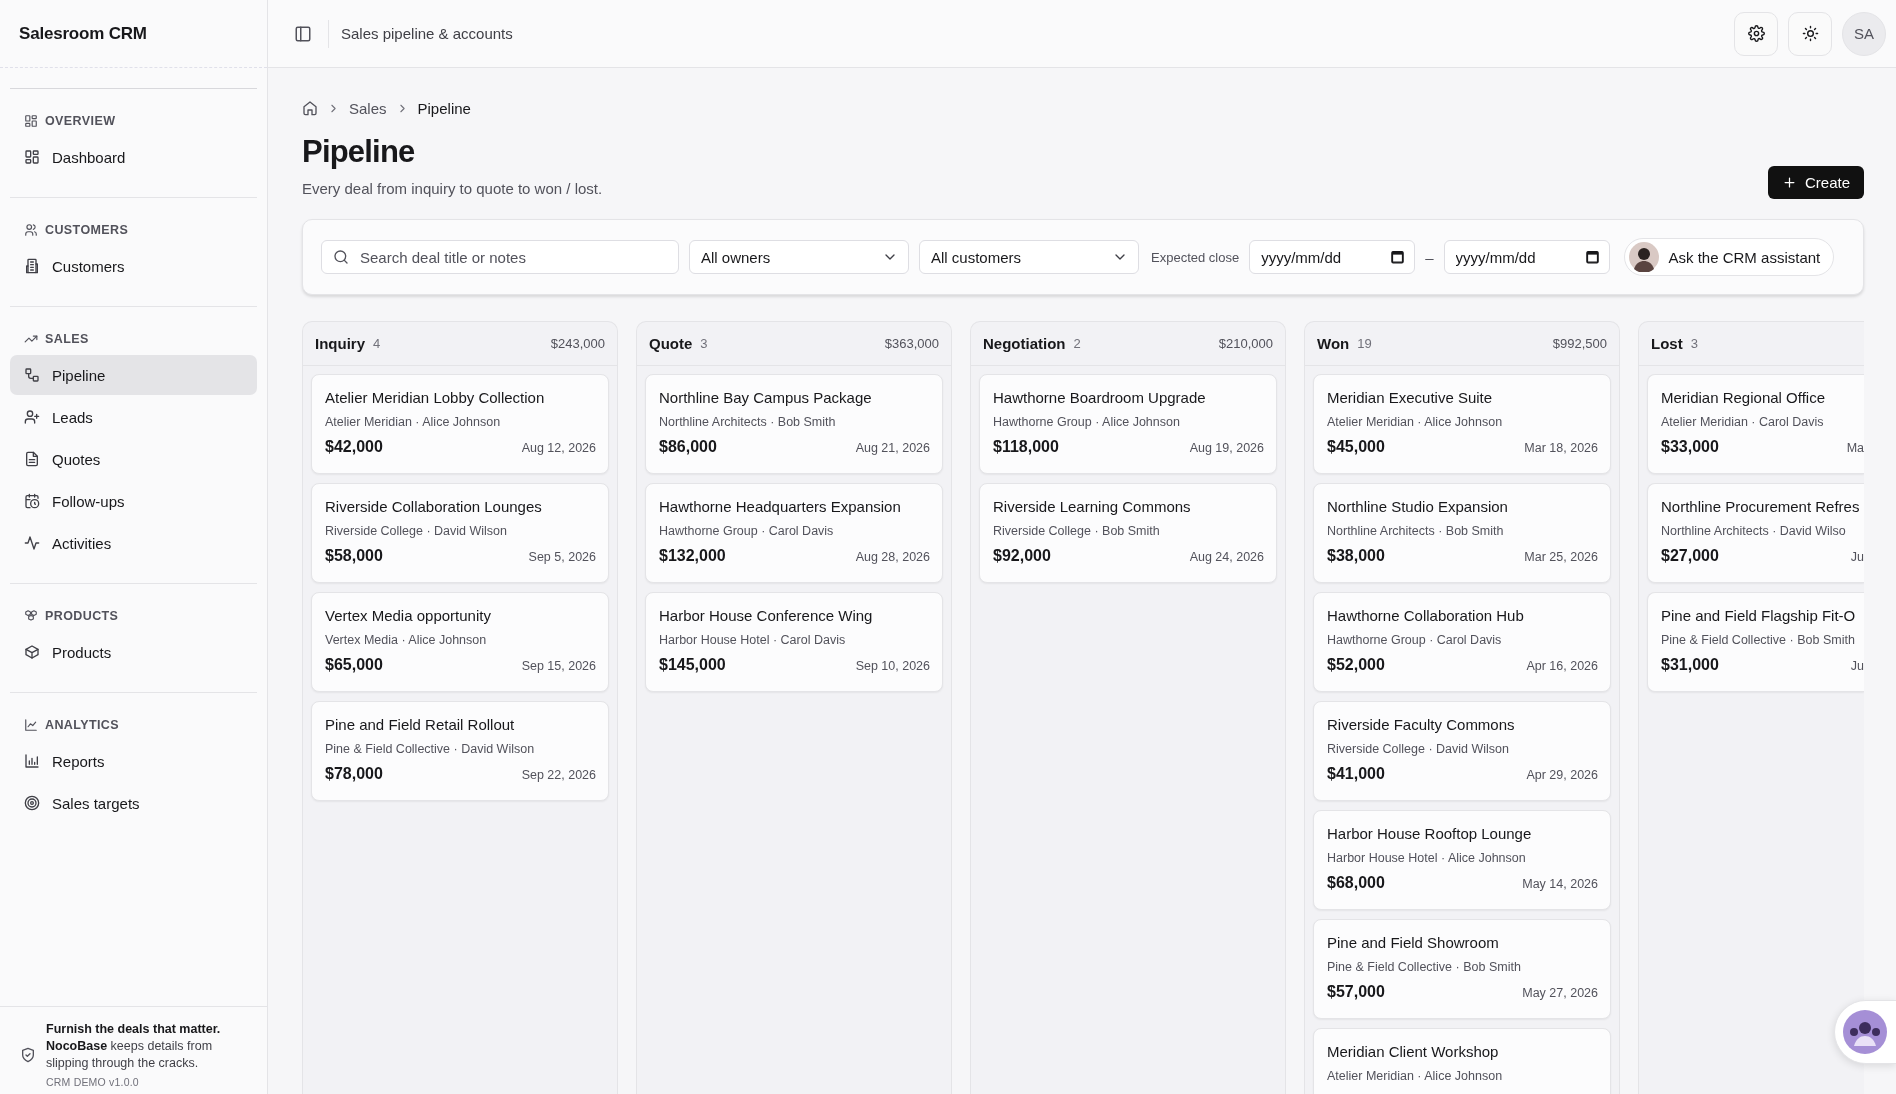 The image size is (1896, 1094). Describe the element at coordinates (1462, 642) in the screenshot. I see `deal-card: Hawthorne Collaboration Hub Hawthorne Group · Carol Davis $52,000 Apr 16, 2026` at that location.